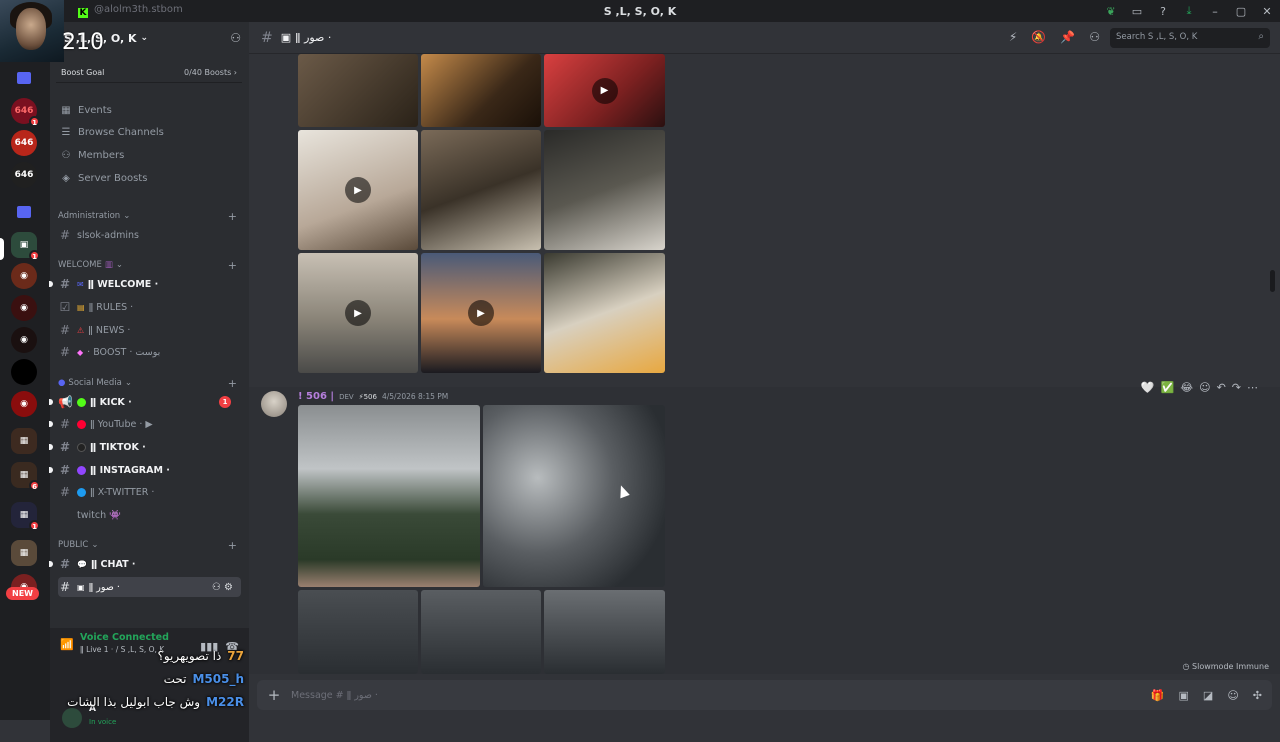 The height and width of the screenshot is (742, 1280). What do you see at coordinates (25, 112) in the screenshot?
I see `server-icon: 646 1` at bounding box center [25, 112].